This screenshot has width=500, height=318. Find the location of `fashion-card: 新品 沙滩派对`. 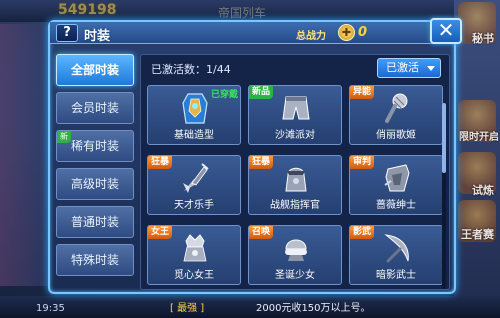

fashion-card: 新品 沙滩派对 is located at coordinates (295, 115).